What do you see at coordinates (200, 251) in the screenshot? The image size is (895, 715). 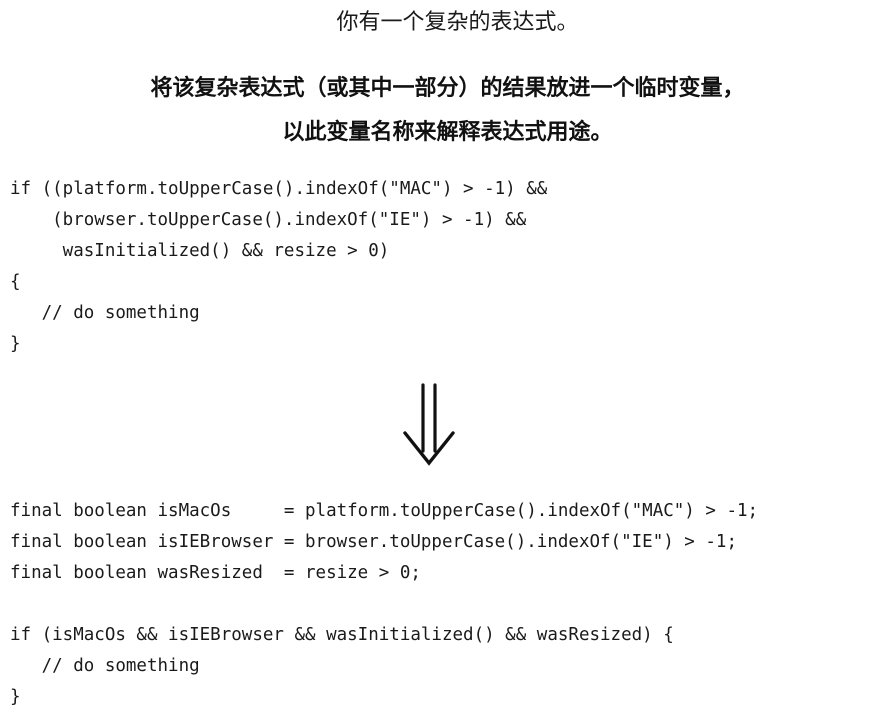 I see `code-line: wasInitialized() && resize > 0)` at bounding box center [200, 251].